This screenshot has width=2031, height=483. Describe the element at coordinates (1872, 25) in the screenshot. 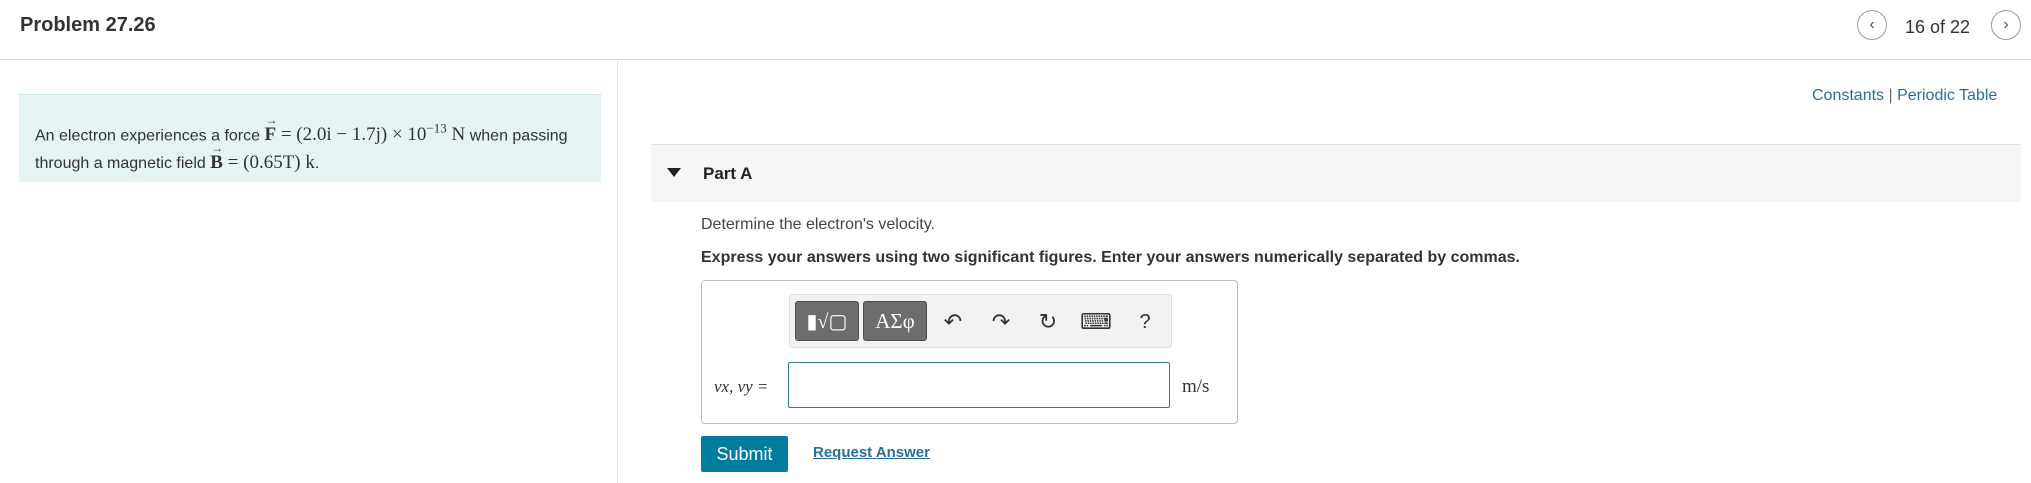

I see `chevron-left-icon: ‹` at that location.